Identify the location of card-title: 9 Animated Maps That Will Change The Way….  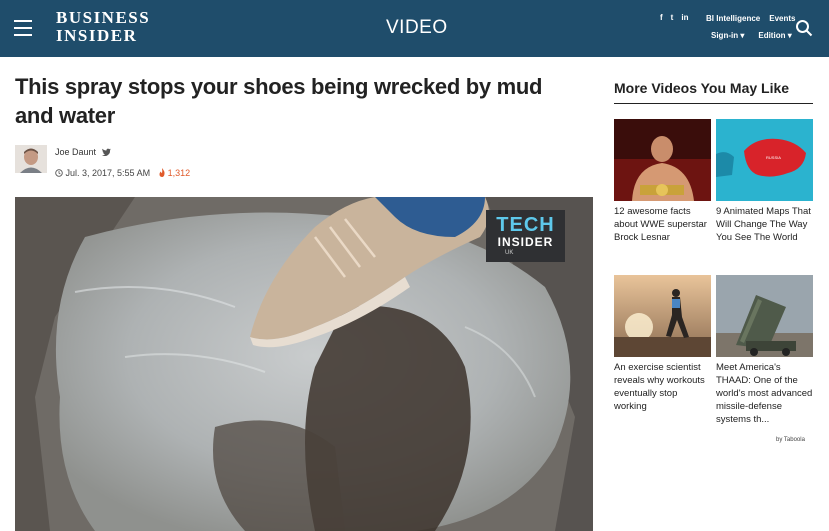
(764, 224).